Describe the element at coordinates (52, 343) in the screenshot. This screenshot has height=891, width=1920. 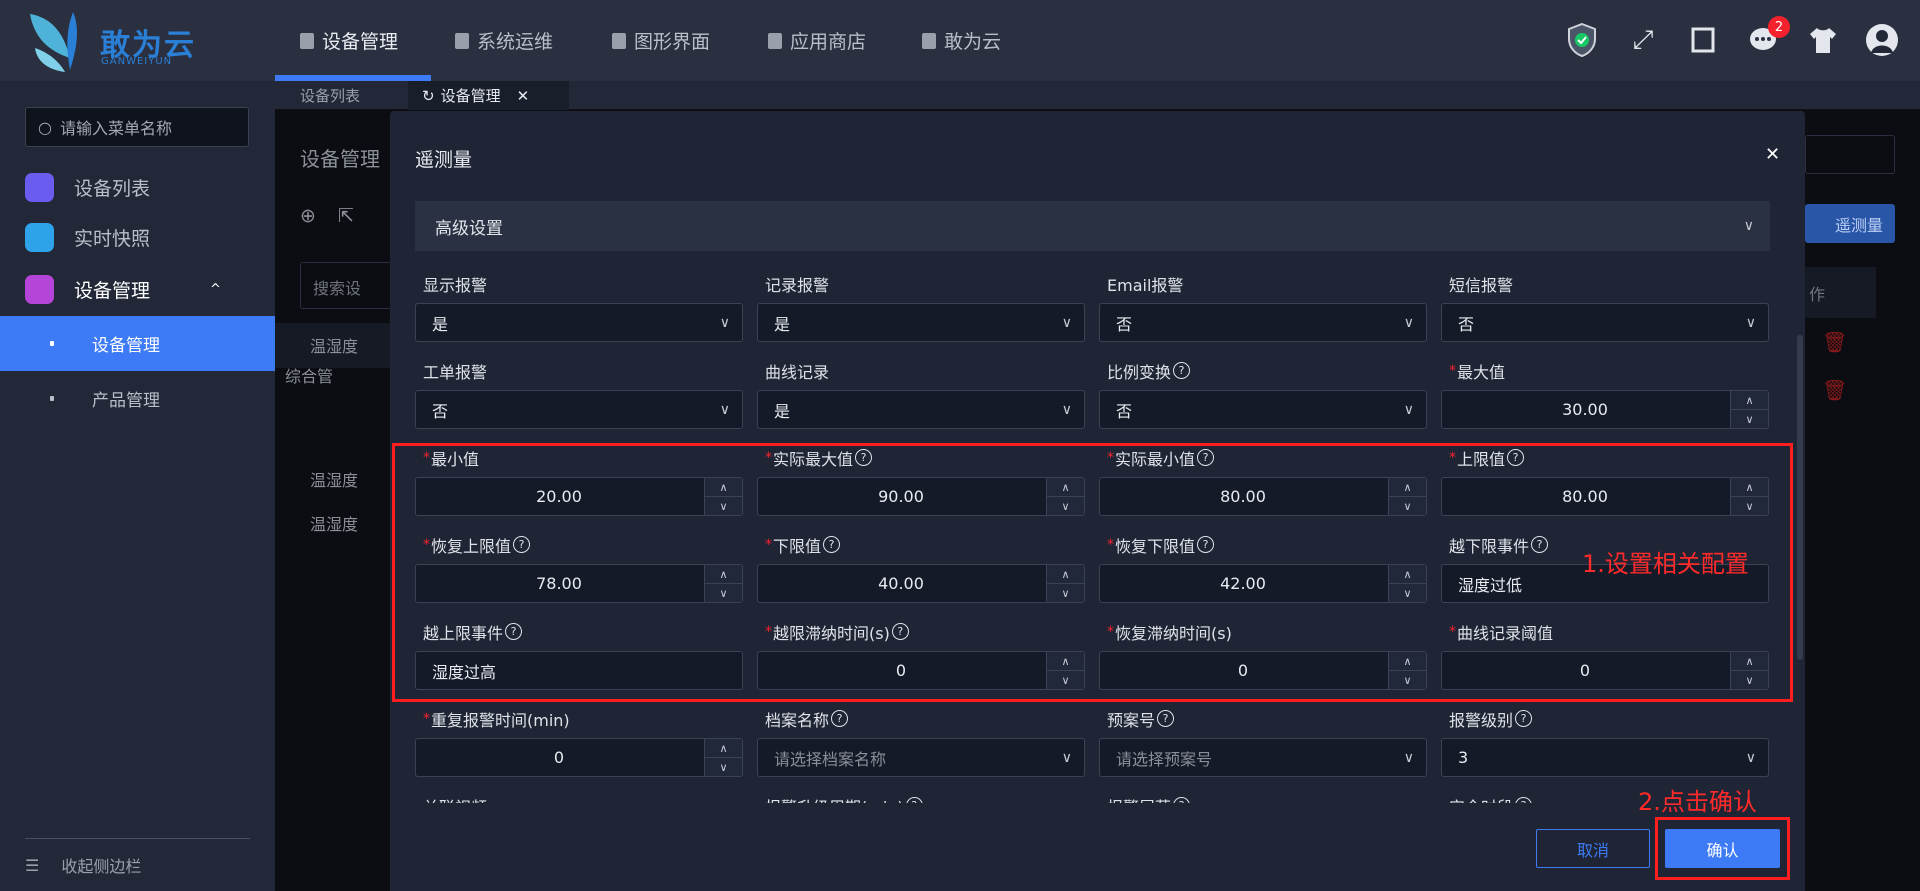
I see `bullet-icon` at that location.